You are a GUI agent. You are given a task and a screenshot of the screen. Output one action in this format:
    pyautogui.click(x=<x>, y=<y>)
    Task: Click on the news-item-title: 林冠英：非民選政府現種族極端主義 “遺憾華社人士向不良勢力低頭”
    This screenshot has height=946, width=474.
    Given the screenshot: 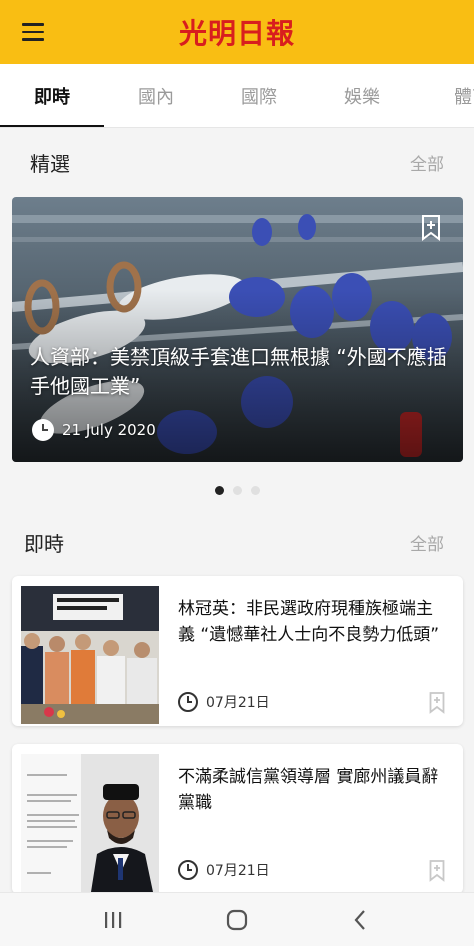 What is the action you would take?
    pyautogui.click(x=309, y=622)
    